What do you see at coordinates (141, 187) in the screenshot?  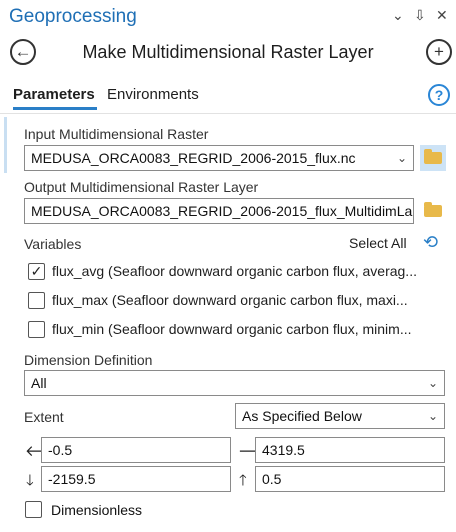 I see `output-layer-label: Output Multidimensional Raster Layer` at bounding box center [141, 187].